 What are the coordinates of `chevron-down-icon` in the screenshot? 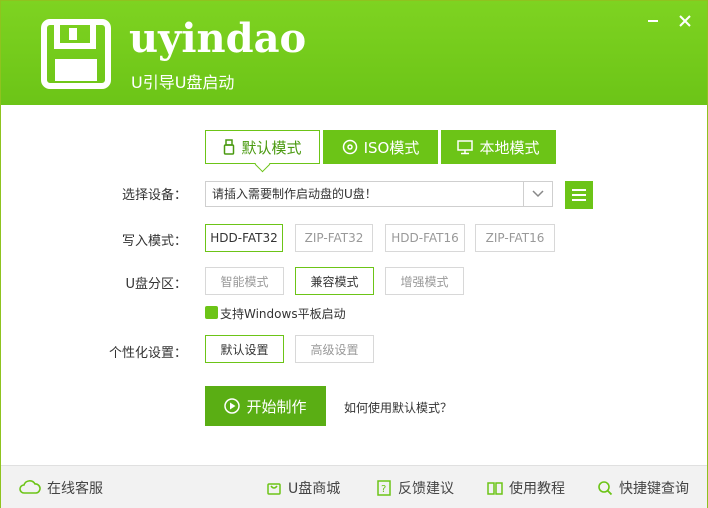 It's located at (537, 194).